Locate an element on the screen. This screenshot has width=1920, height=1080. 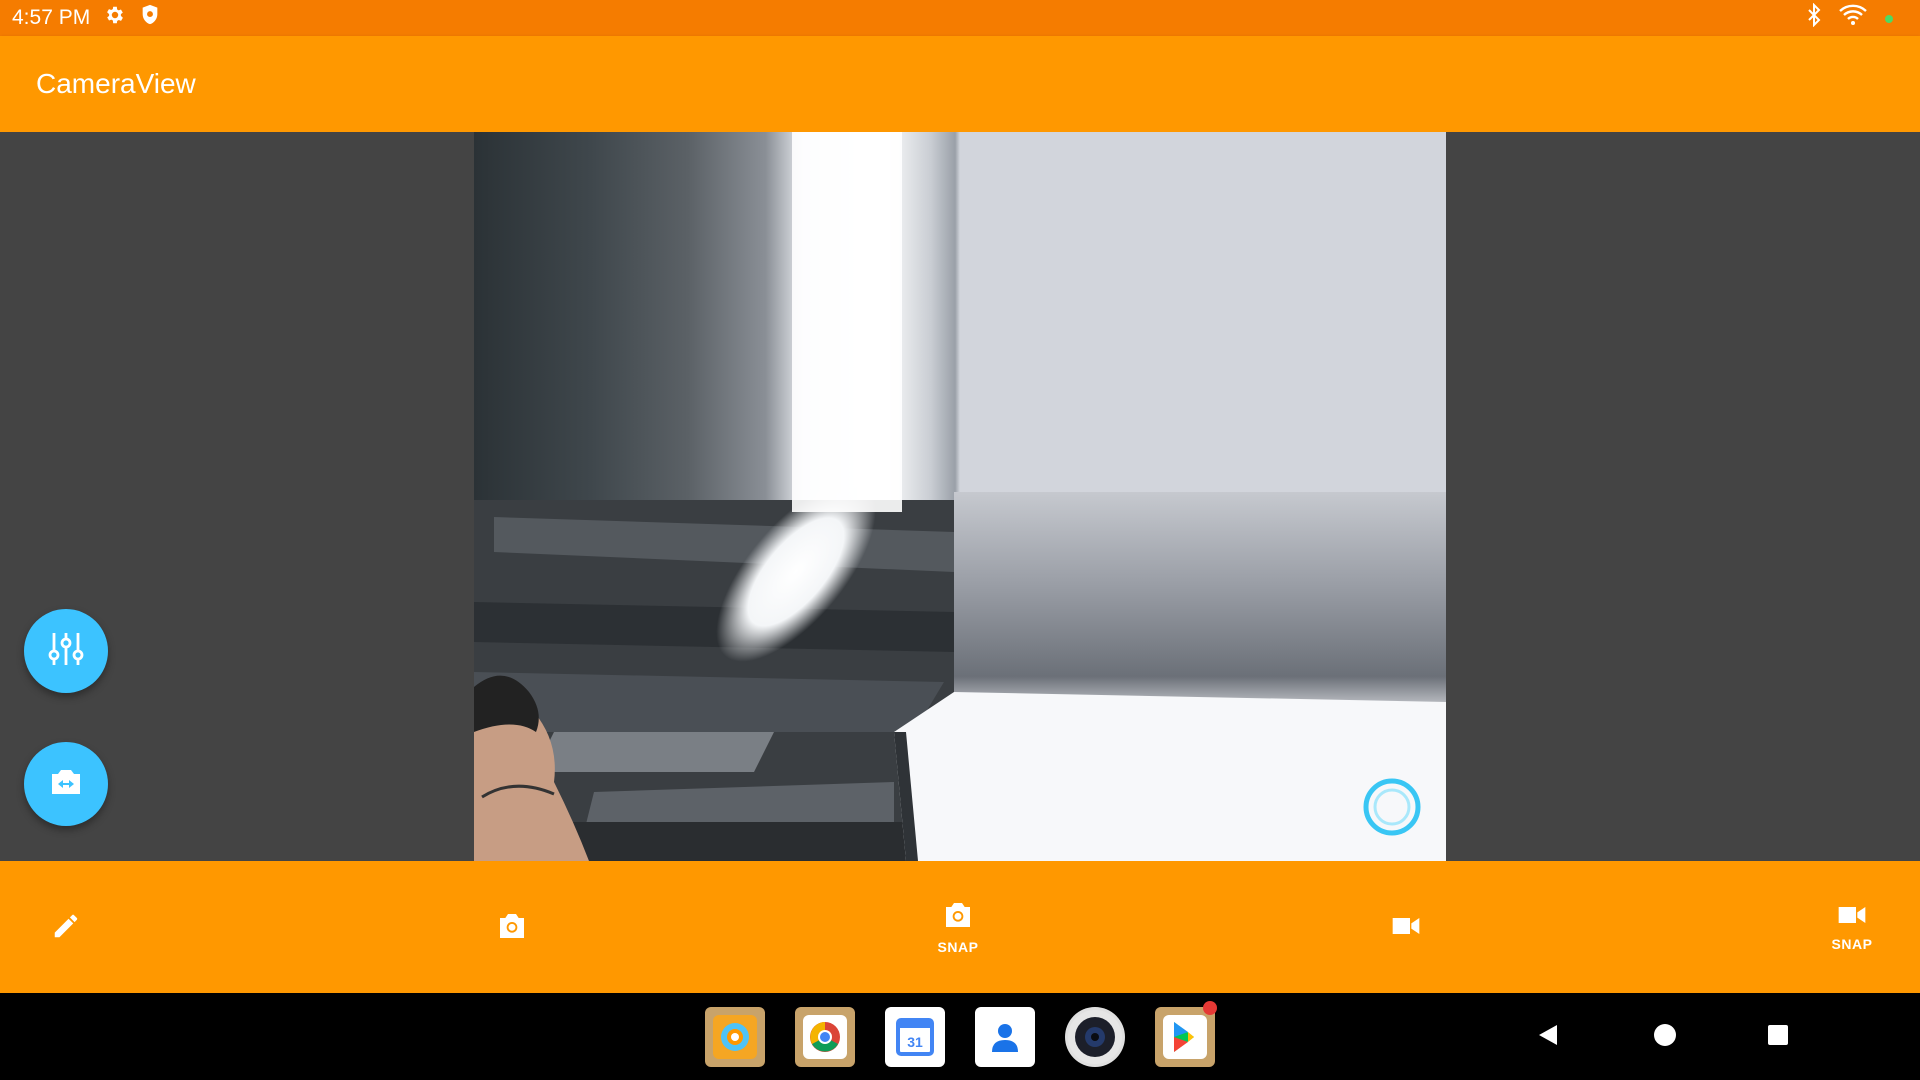
switch-camera-icon is located at coordinates (66, 784).